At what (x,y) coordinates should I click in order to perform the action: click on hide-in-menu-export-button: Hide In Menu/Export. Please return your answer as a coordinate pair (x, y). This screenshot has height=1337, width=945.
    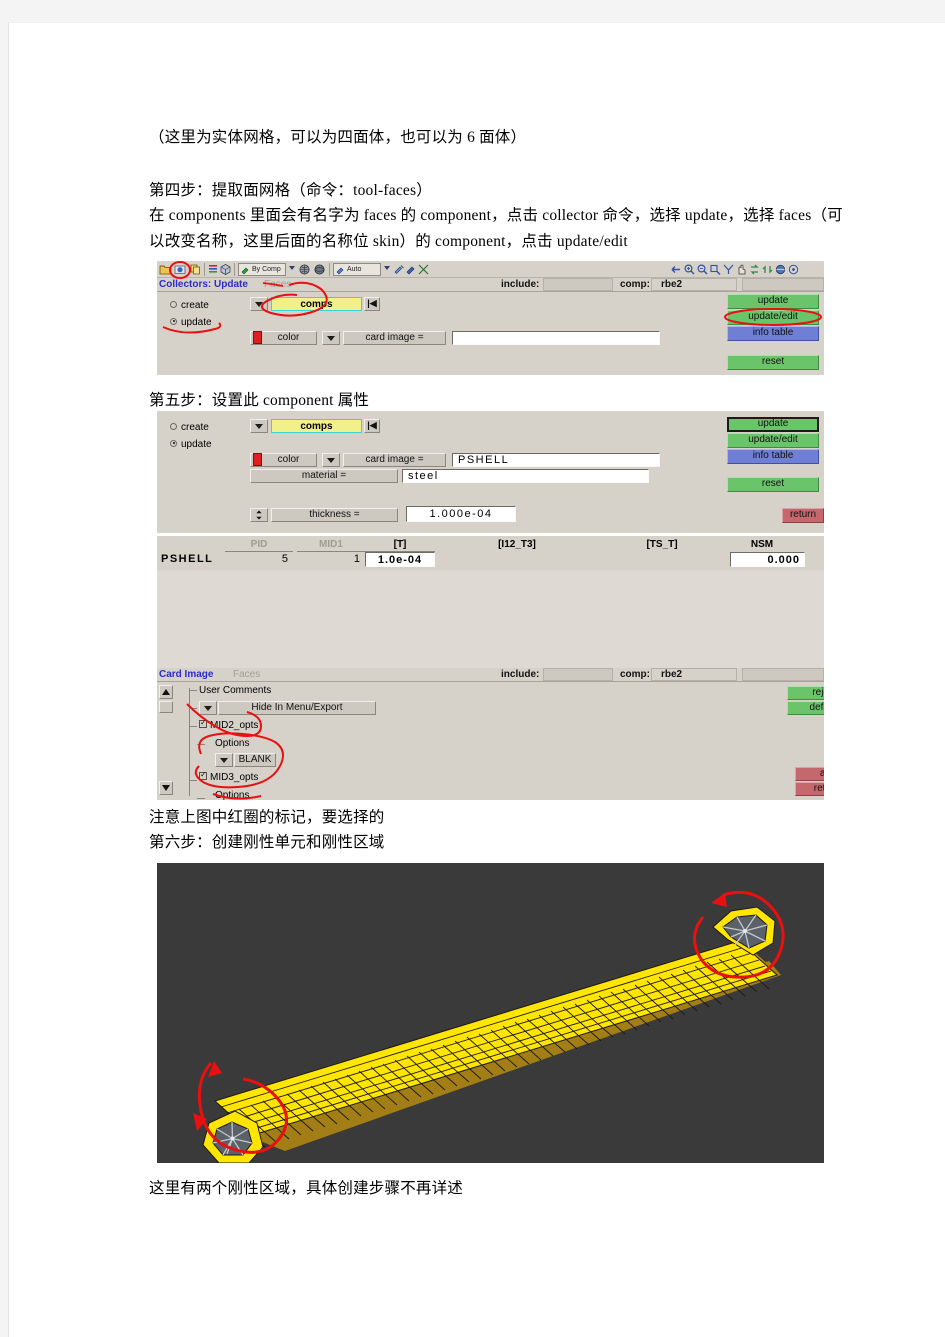
    Looking at the image, I should click on (297, 708).